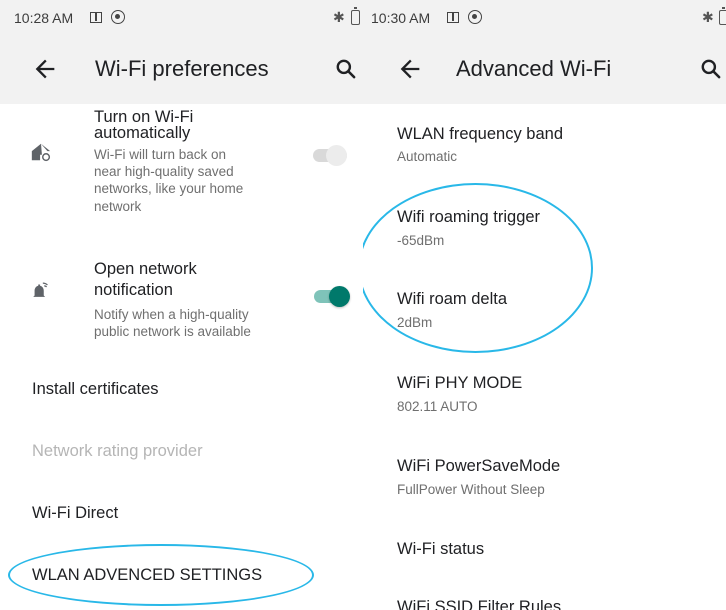  What do you see at coordinates (437, 406) in the screenshot?
I see `item-summary: 802.11 AUTO` at bounding box center [437, 406].